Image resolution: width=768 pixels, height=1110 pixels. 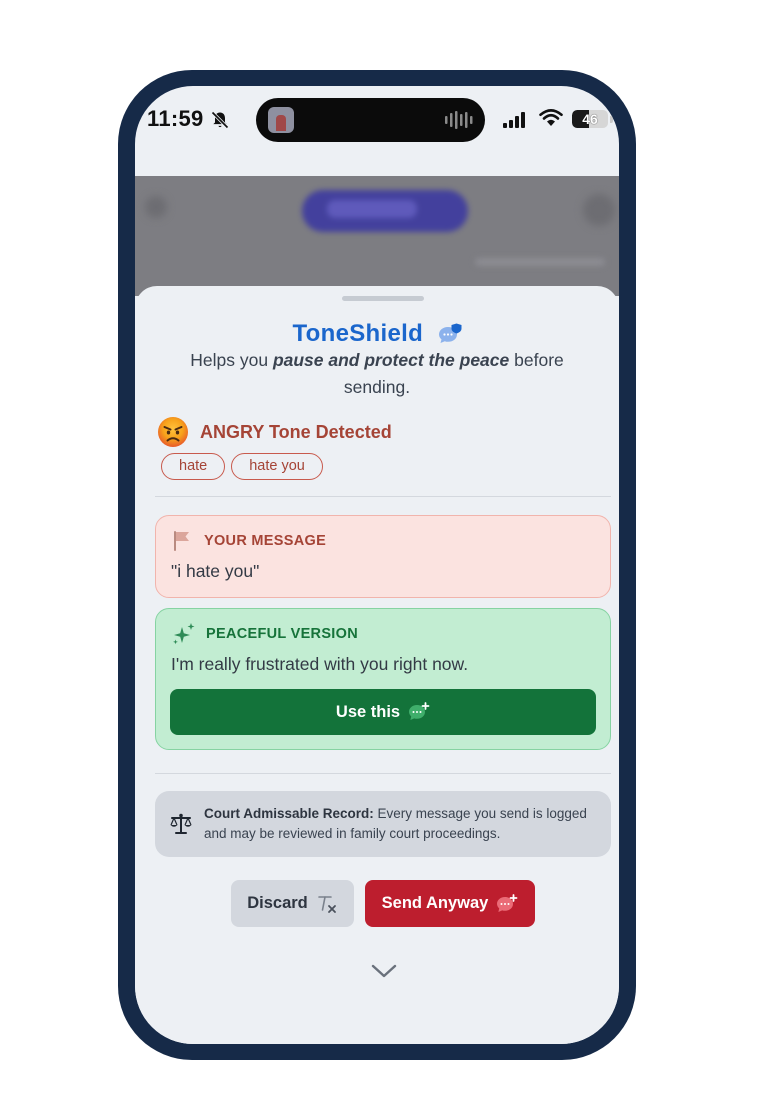 I want to click on background-pill-text-blurred, so click(x=372, y=209).